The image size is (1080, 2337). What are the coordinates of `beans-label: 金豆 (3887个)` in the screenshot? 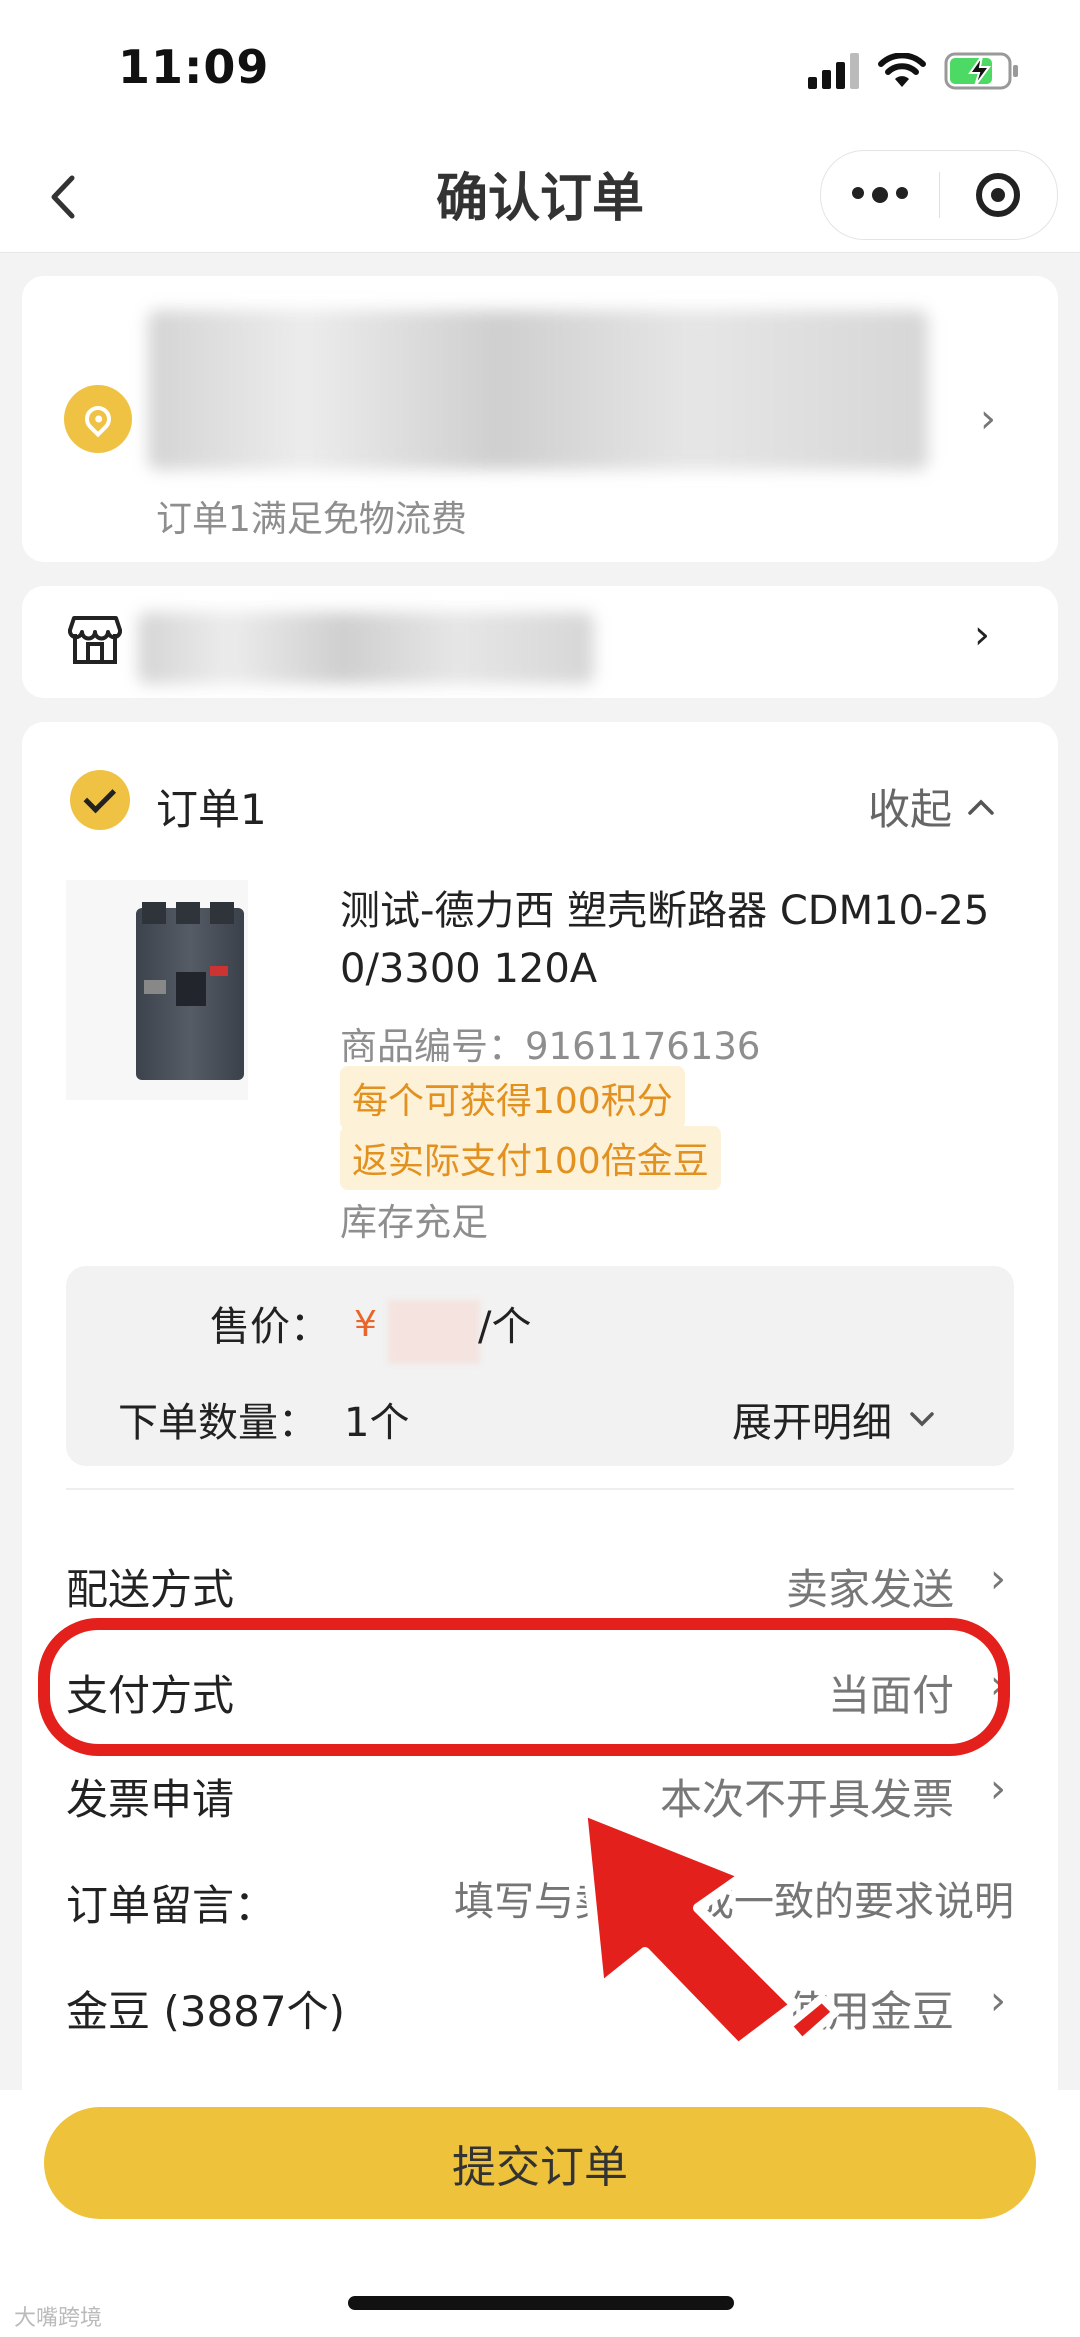 It's located at (206, 2011).